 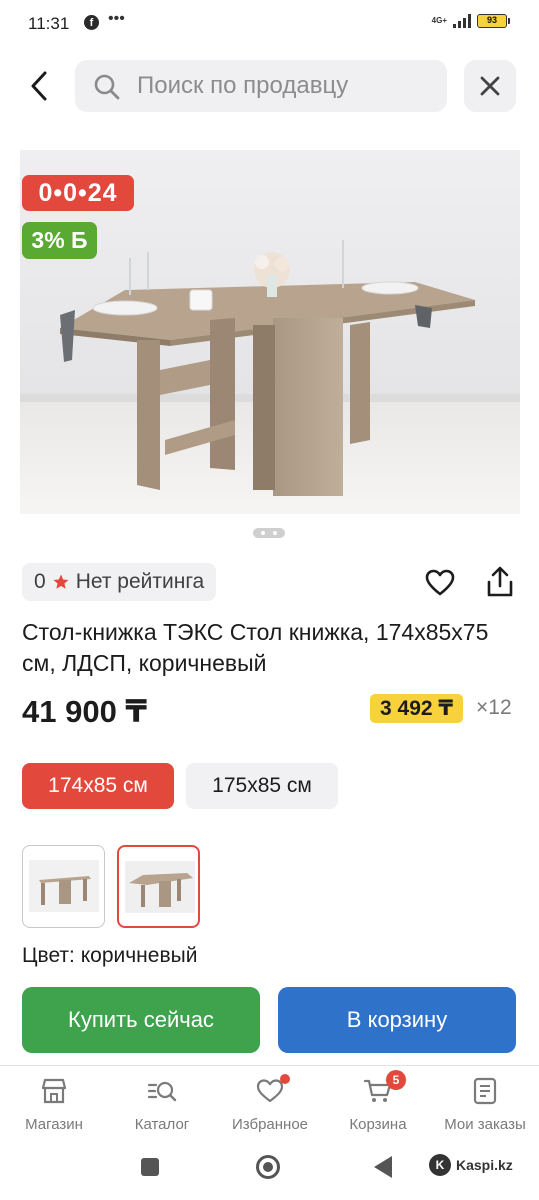 I want to click on nav-item-orders: Мои заказы, so click(x=485, y=1104).